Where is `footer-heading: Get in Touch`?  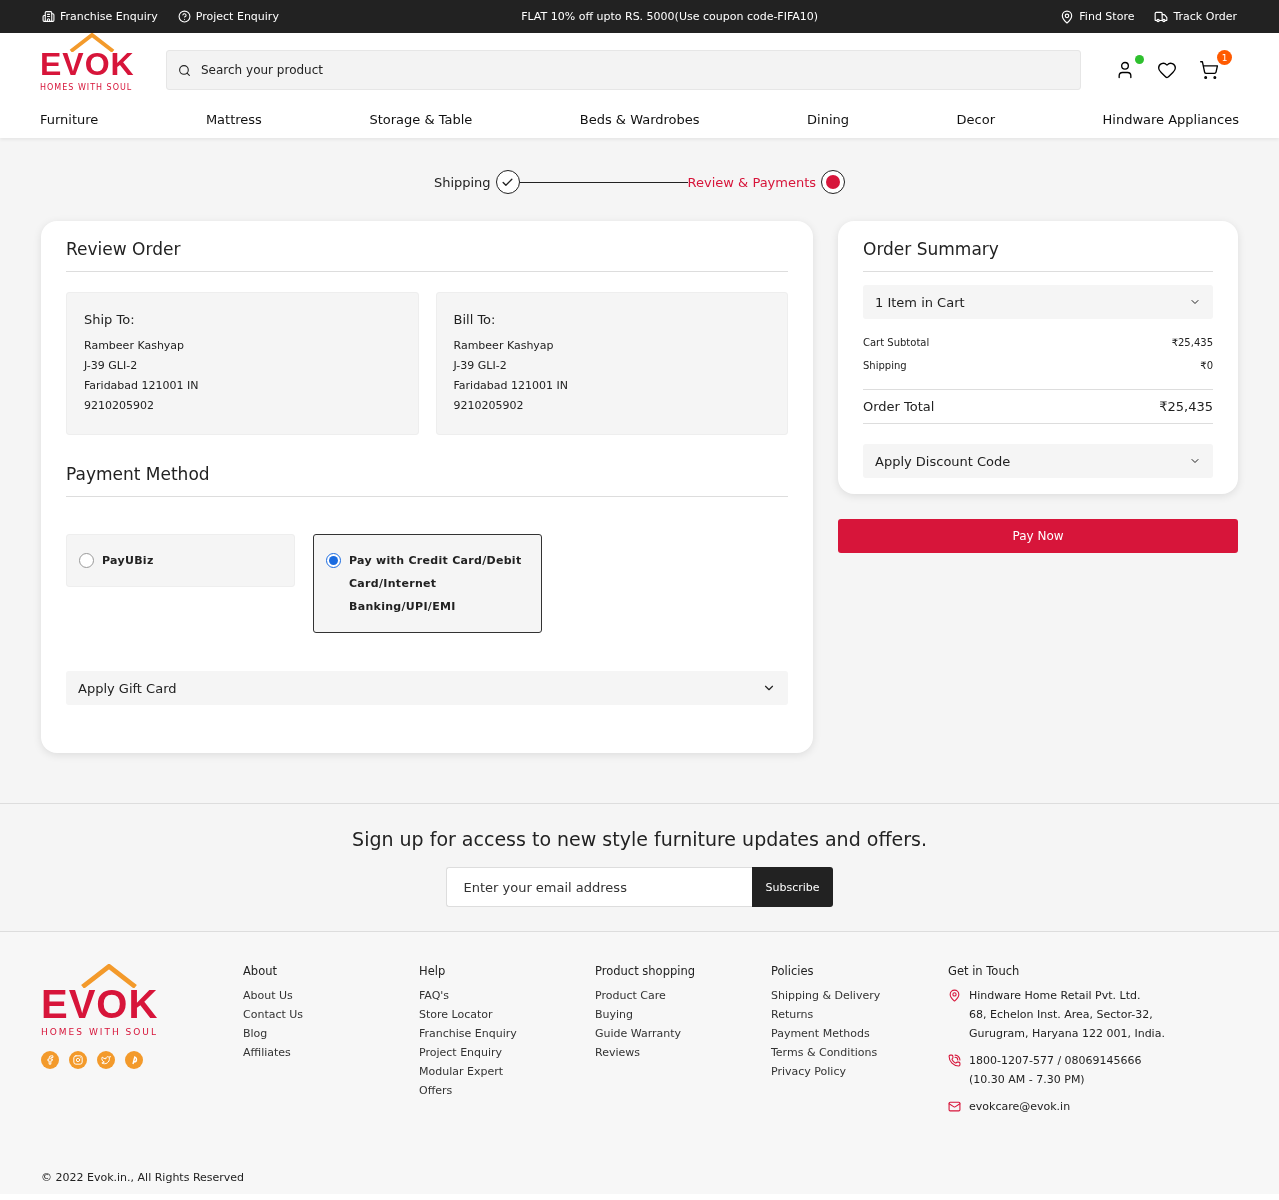
footer-heading: Get in Touch is located at coordinates (984, 971).